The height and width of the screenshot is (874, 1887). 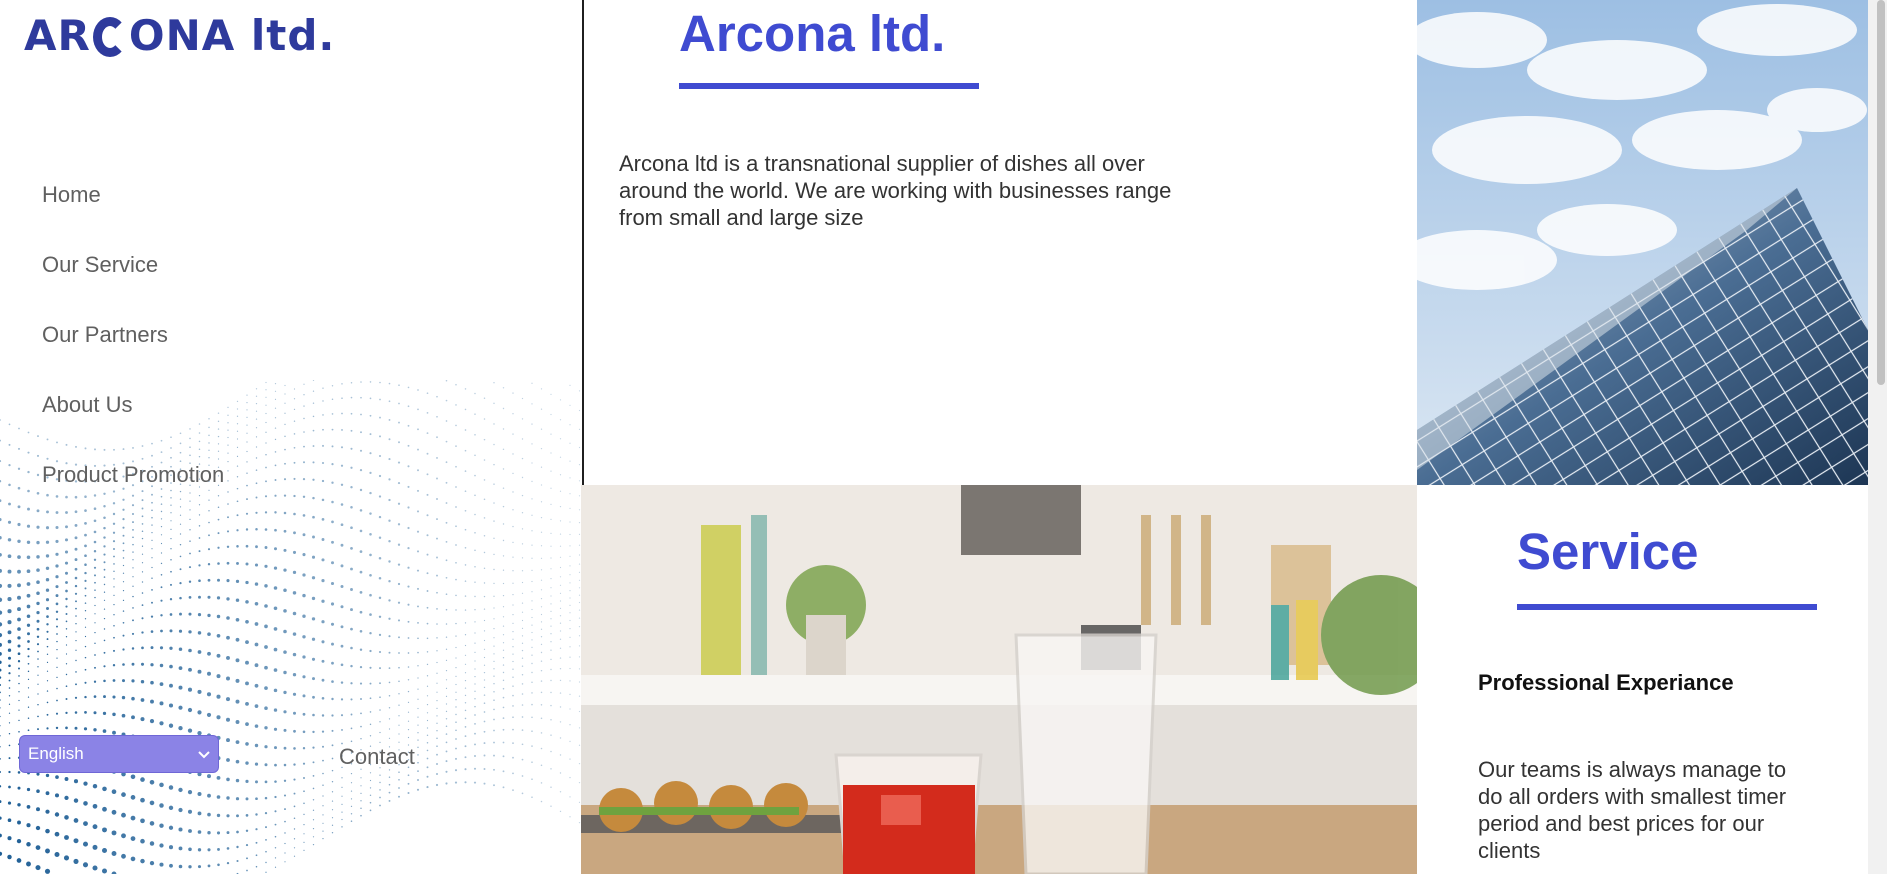 What do you see at coordinates (204, 754) in the screenshot?
I see `chevron-down-icon` at bounding box center [204, 754].